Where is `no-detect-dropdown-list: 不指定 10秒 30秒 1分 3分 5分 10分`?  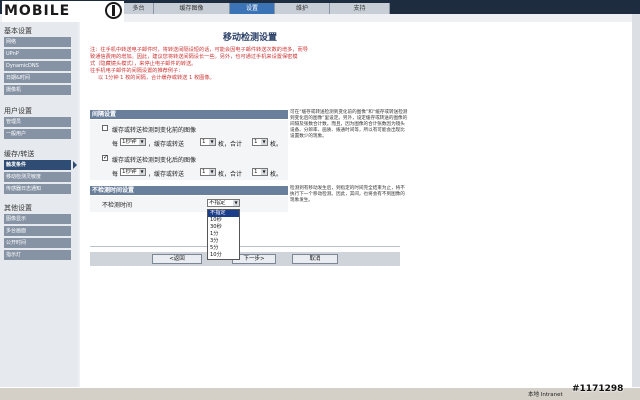
no-detect-dropdown-list: 不指定 10秒 30秒 1分 3分 5分 10分 is located at coordinates (223, 234).